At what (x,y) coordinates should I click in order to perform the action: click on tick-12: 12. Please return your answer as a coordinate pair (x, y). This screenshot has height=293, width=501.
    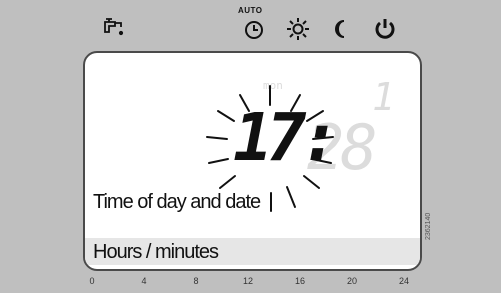
    Looking at the image, I should click on (248, 281).